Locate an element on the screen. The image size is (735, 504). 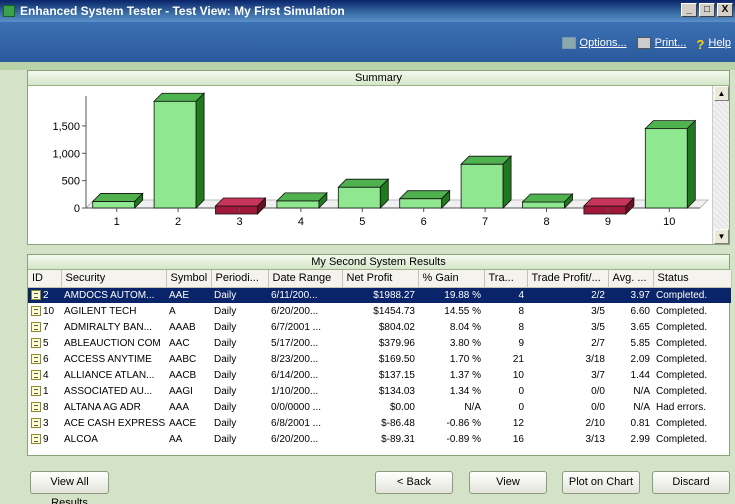
cell-tp: 2/10 is located at coordinates (595, 423).